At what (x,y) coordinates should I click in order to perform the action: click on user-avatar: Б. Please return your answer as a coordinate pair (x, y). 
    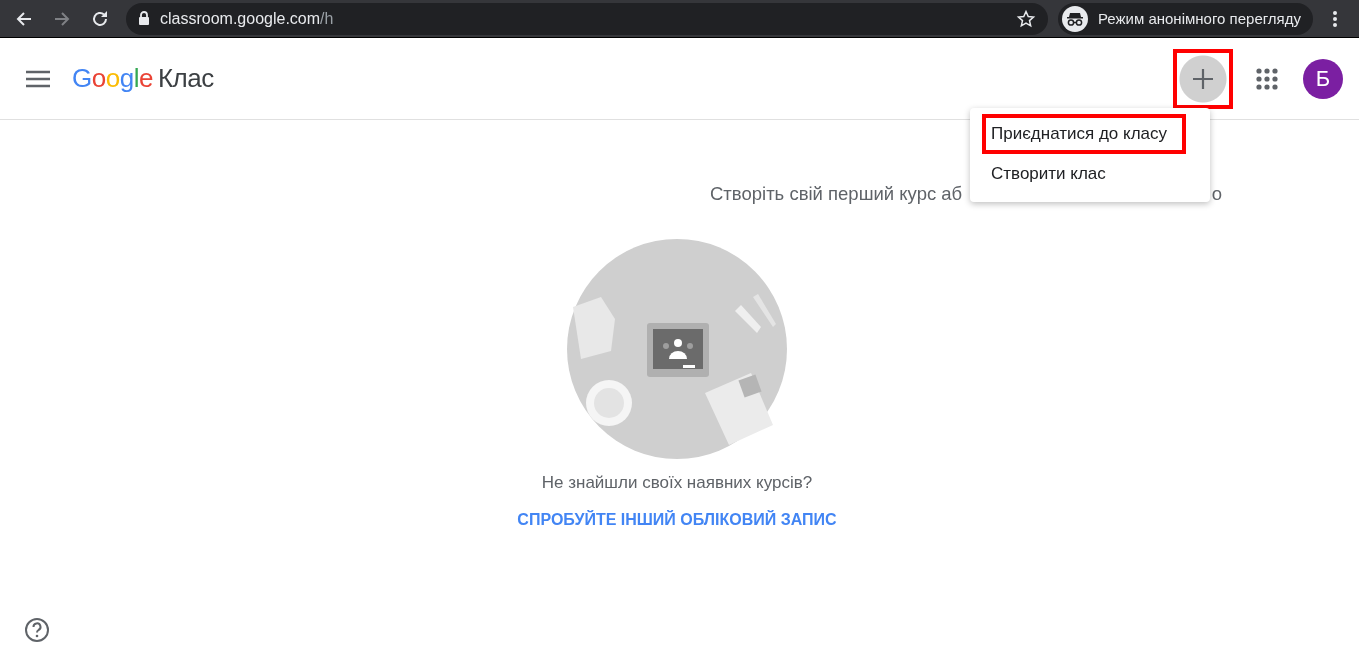
    Looking at the image, I should click on (1323, 78).